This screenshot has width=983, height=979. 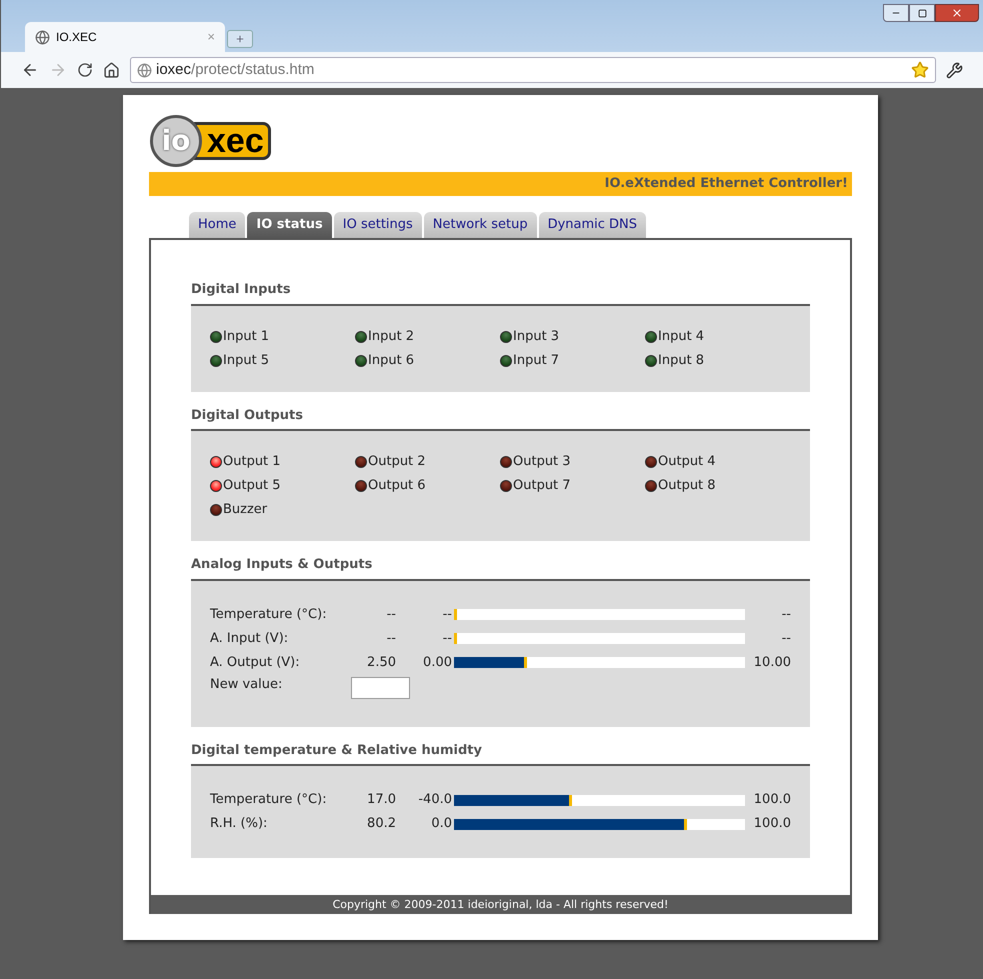 What do you see at coordinates (397, 486) in the screenshot?
I see `io-label: Output 6` at bounding box center [397, 486].